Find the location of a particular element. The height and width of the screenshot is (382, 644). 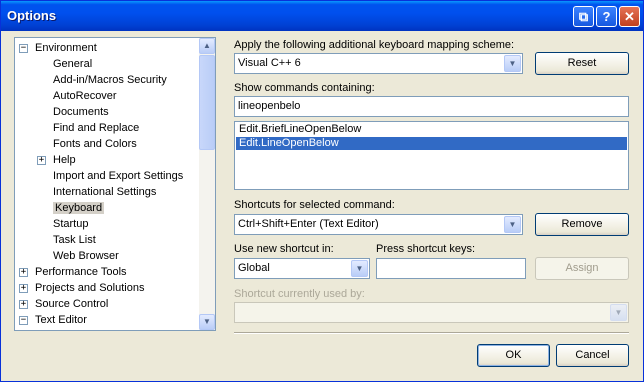

tree-node-label: Projects and Solutions is located at coordinates (90, 288).